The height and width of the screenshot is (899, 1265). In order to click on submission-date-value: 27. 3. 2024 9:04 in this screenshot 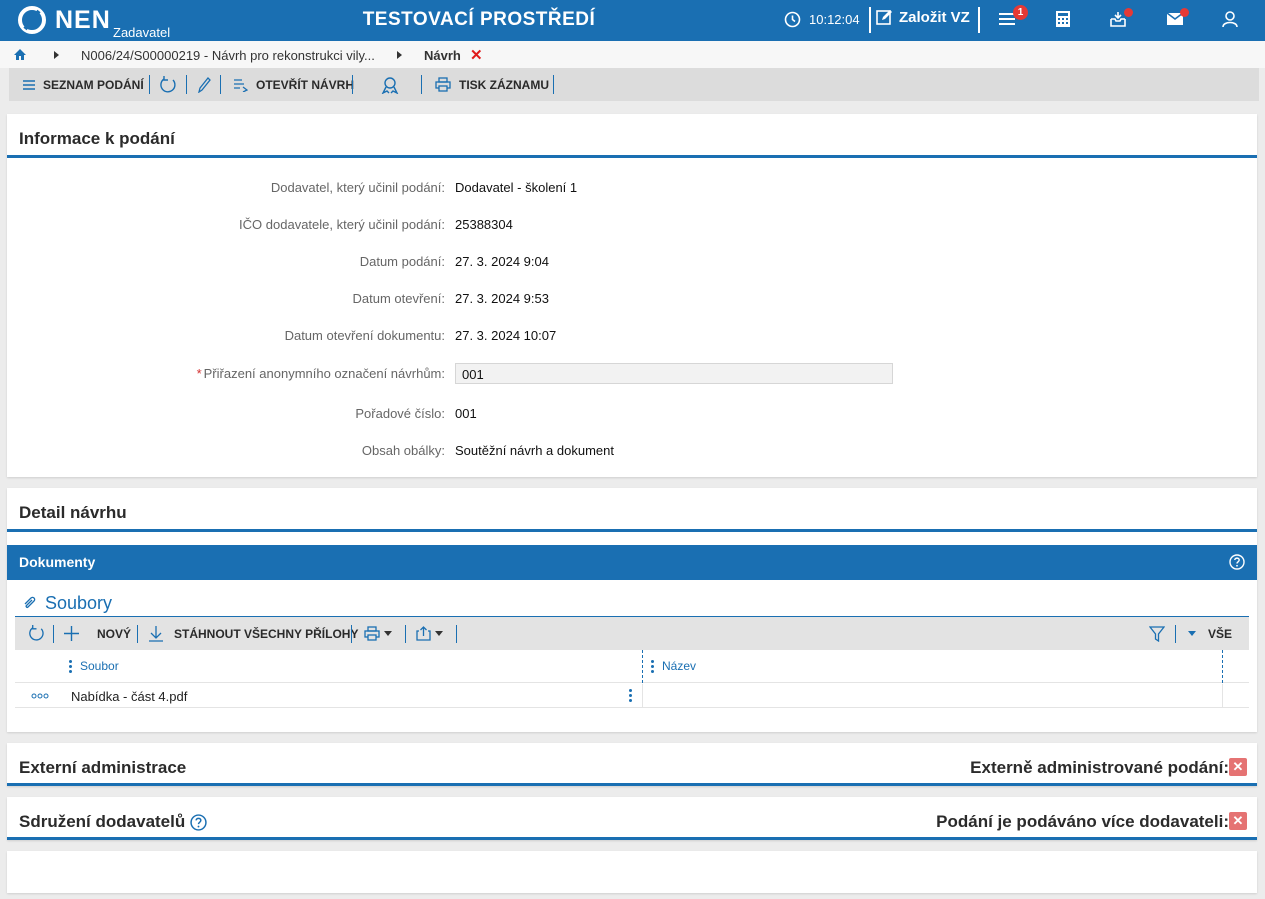, I will do `click(502, 261)`.